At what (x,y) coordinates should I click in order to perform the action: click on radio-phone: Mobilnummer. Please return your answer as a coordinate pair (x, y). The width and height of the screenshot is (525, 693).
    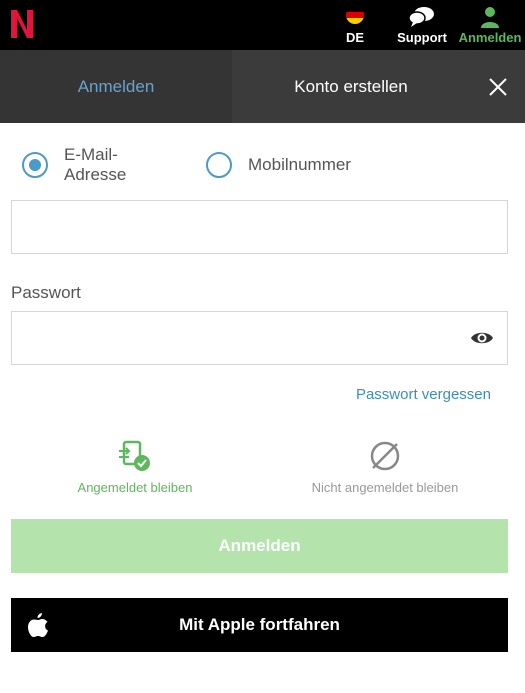
    Looking at the image, I should click on (278, 165).